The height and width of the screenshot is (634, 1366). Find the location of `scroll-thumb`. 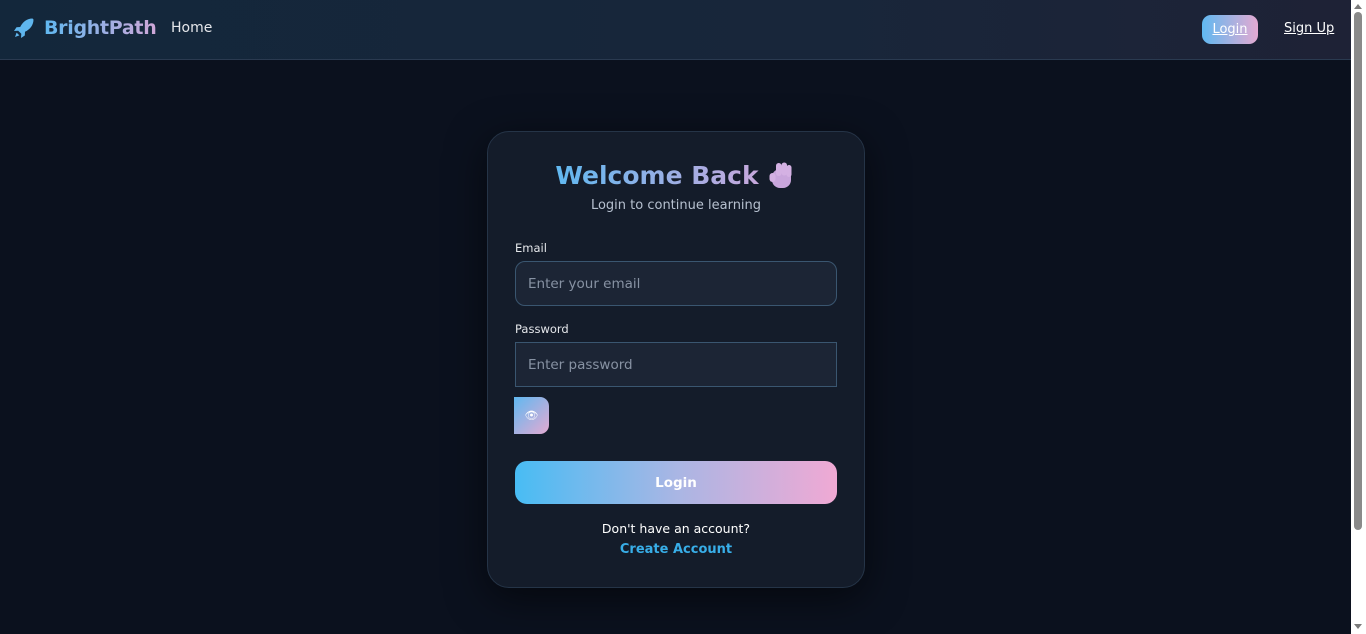

scroll-thumb is located at coordinates (1358, 271).